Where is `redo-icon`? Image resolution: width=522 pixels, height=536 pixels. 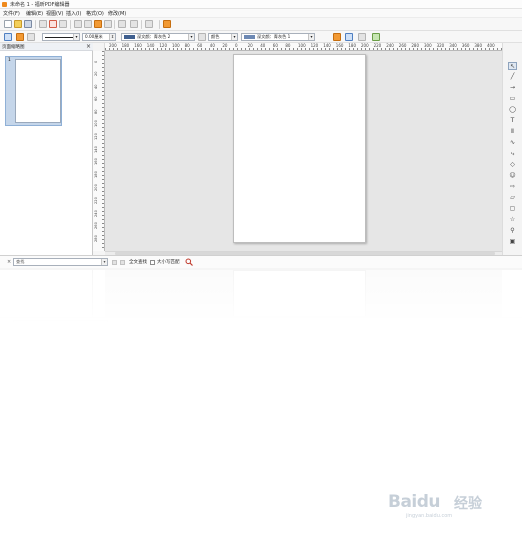
redo-icon is located at coordinates (134, 24).